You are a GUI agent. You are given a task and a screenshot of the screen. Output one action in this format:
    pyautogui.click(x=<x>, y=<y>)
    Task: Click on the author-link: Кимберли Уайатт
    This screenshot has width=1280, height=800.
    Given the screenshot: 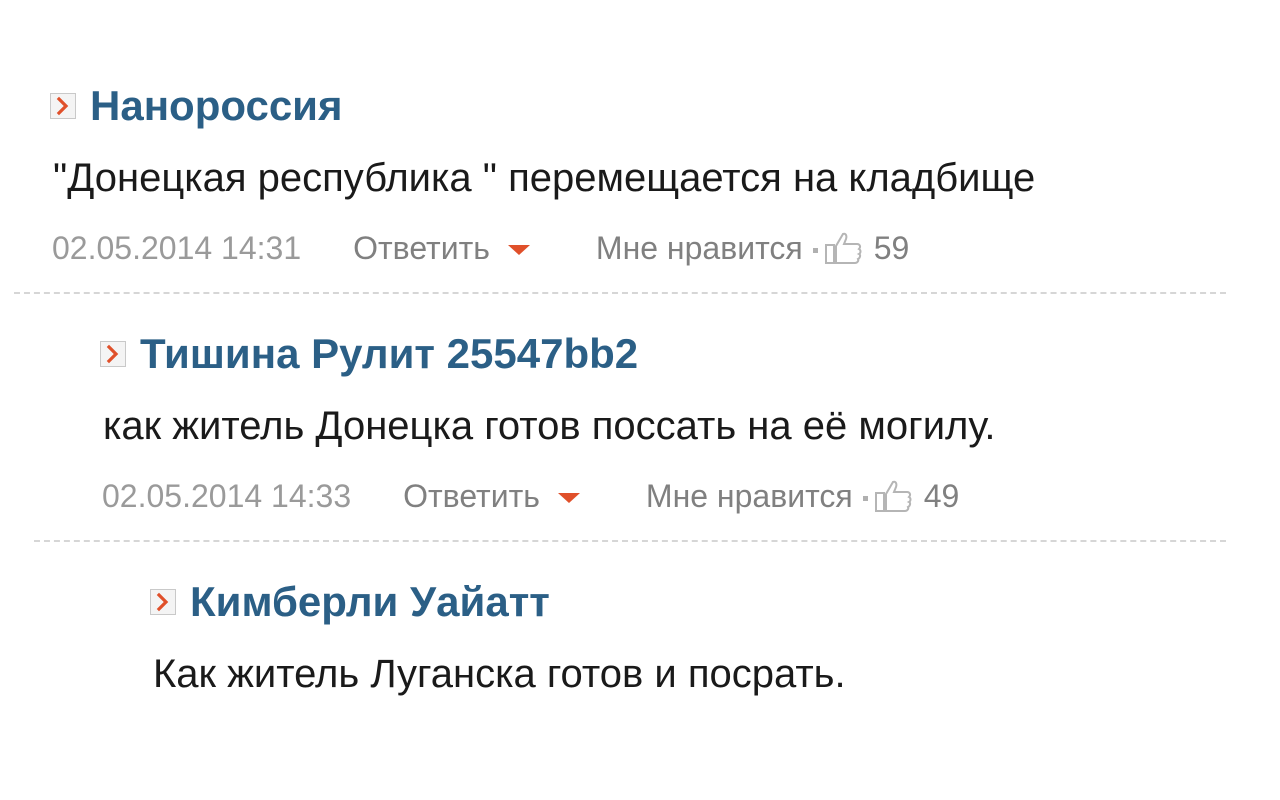 What is the action you would take?
    pyautogui.click(x=370, y=602)
    